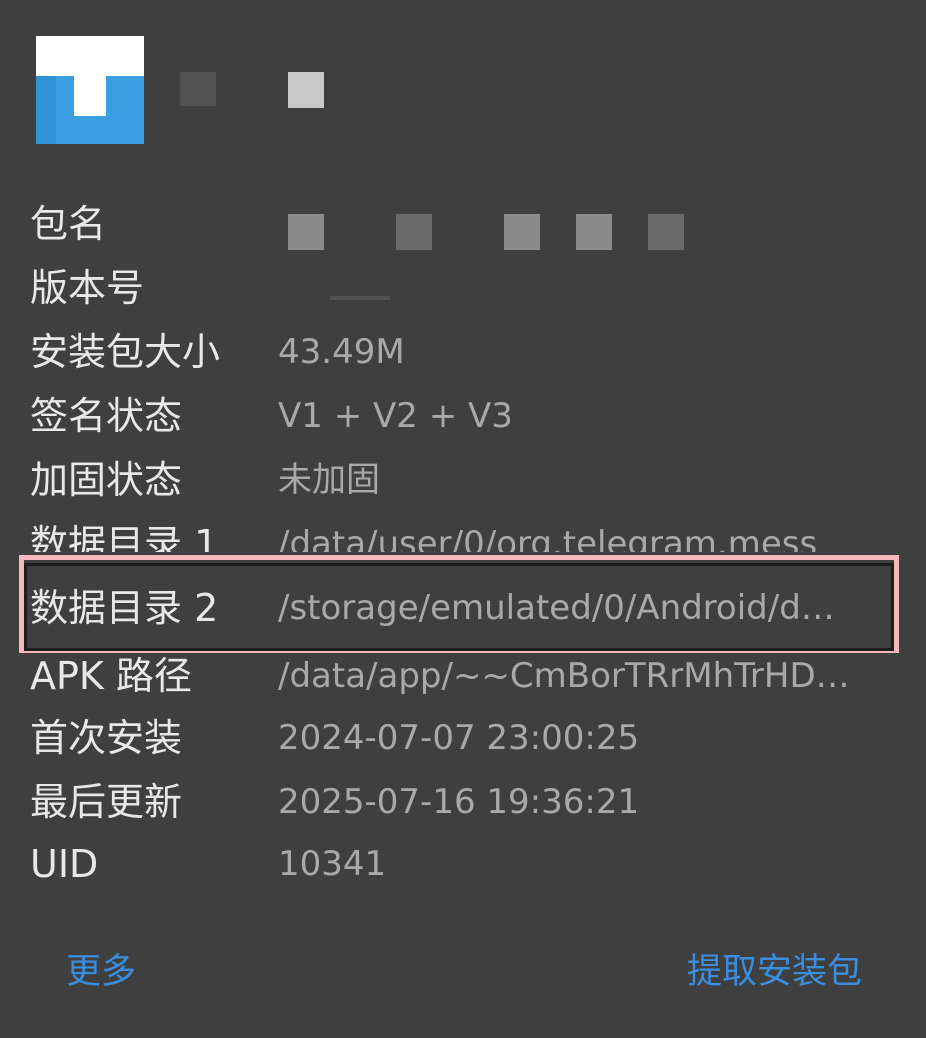 The image size is (926, 1038). I want to click on info-label-hardening: 加固状态, so click(106, 480).